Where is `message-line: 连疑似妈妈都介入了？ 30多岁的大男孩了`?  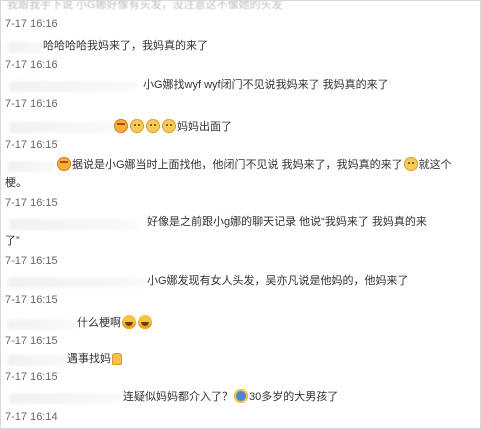
message-line: 连疑似妈妈都介入了？ 30多岁的大男孩了 is located at coordinates (230, 396).